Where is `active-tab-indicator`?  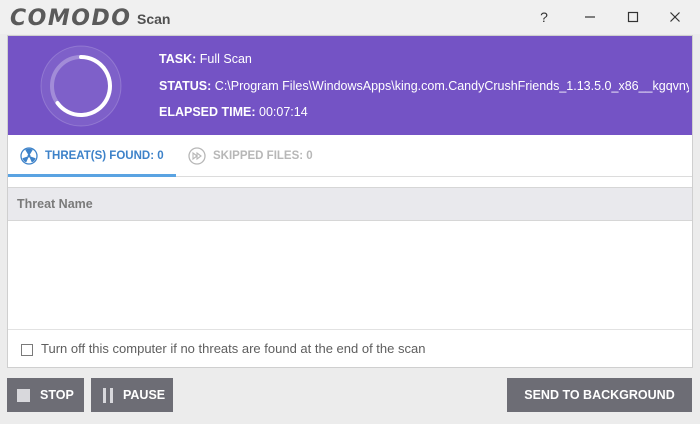 active-tab-indicator is located at coordinates (92, 175).